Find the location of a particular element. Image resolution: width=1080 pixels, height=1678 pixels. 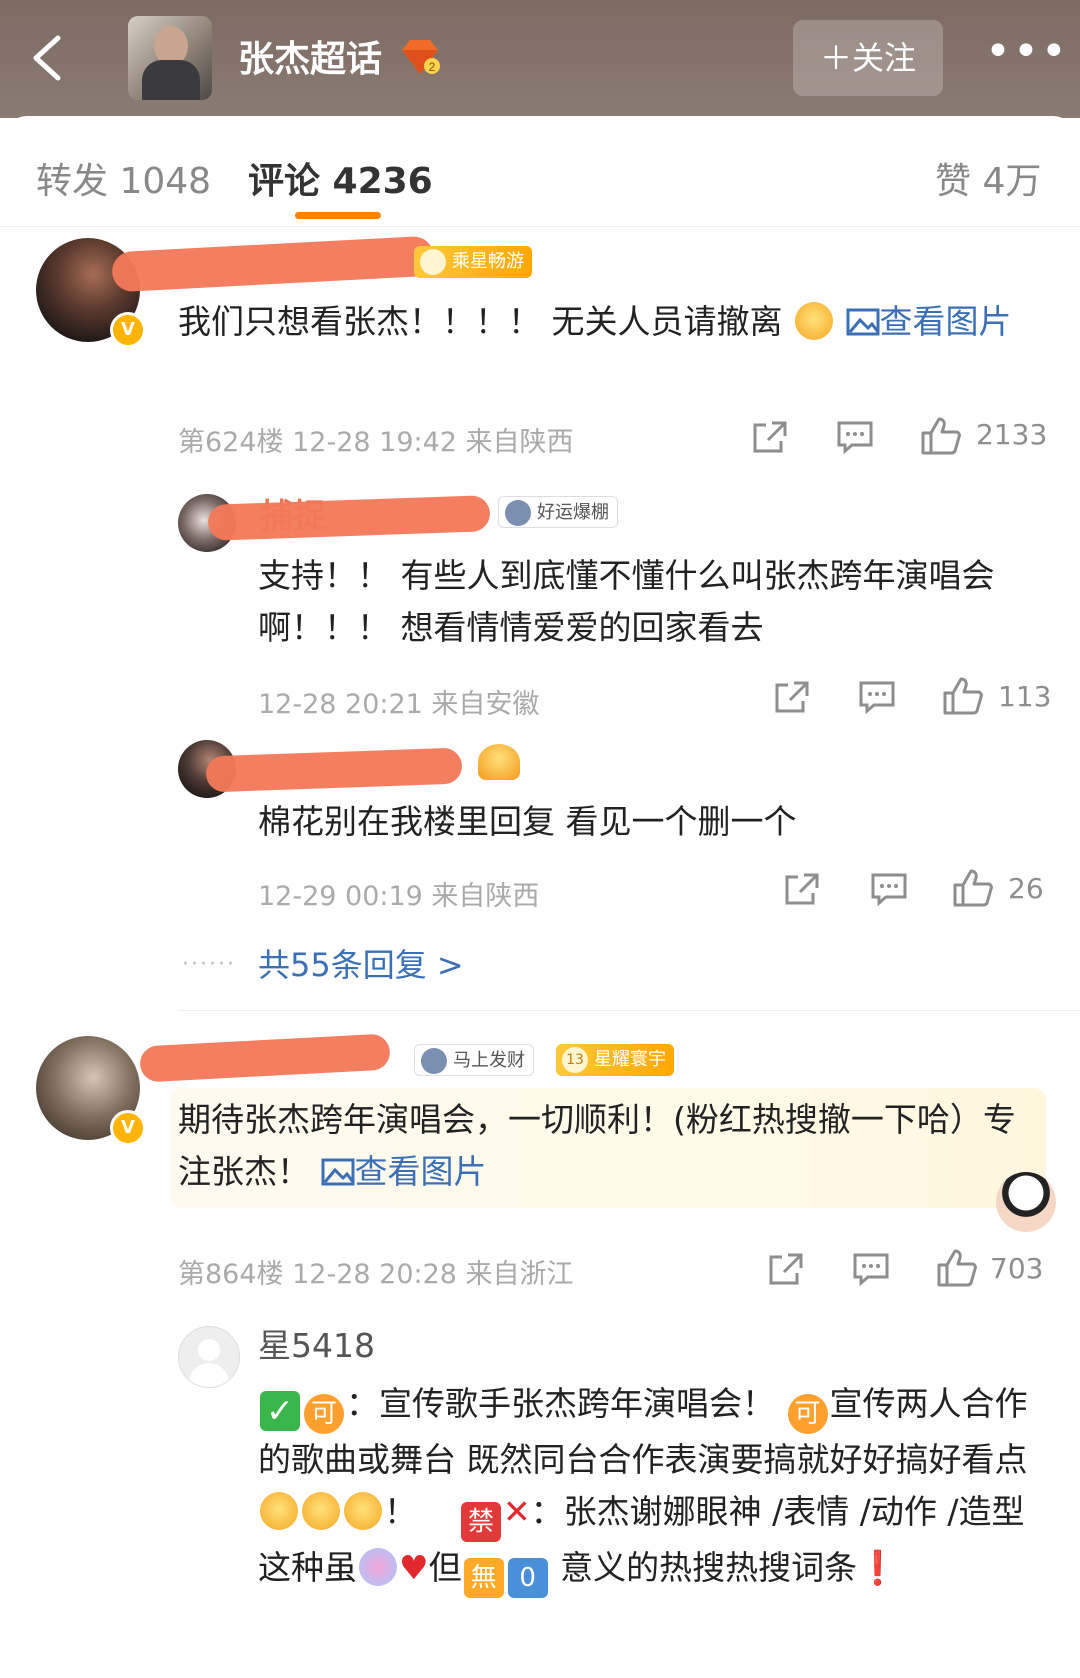

tab-repost: 转发 1048 is located at coordinates (123, 178).